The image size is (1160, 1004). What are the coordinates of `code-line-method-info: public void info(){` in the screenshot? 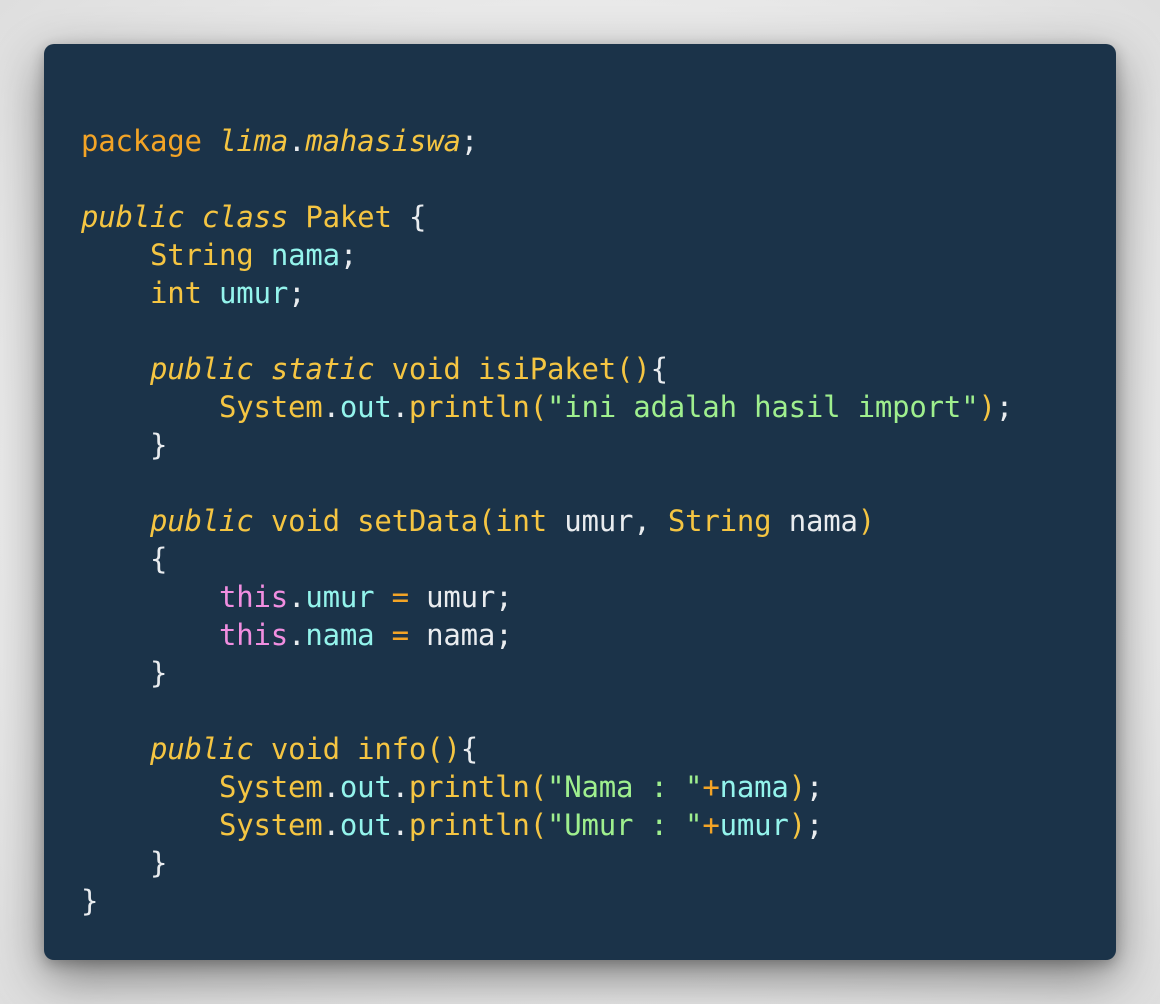 It's located at (547, 749).